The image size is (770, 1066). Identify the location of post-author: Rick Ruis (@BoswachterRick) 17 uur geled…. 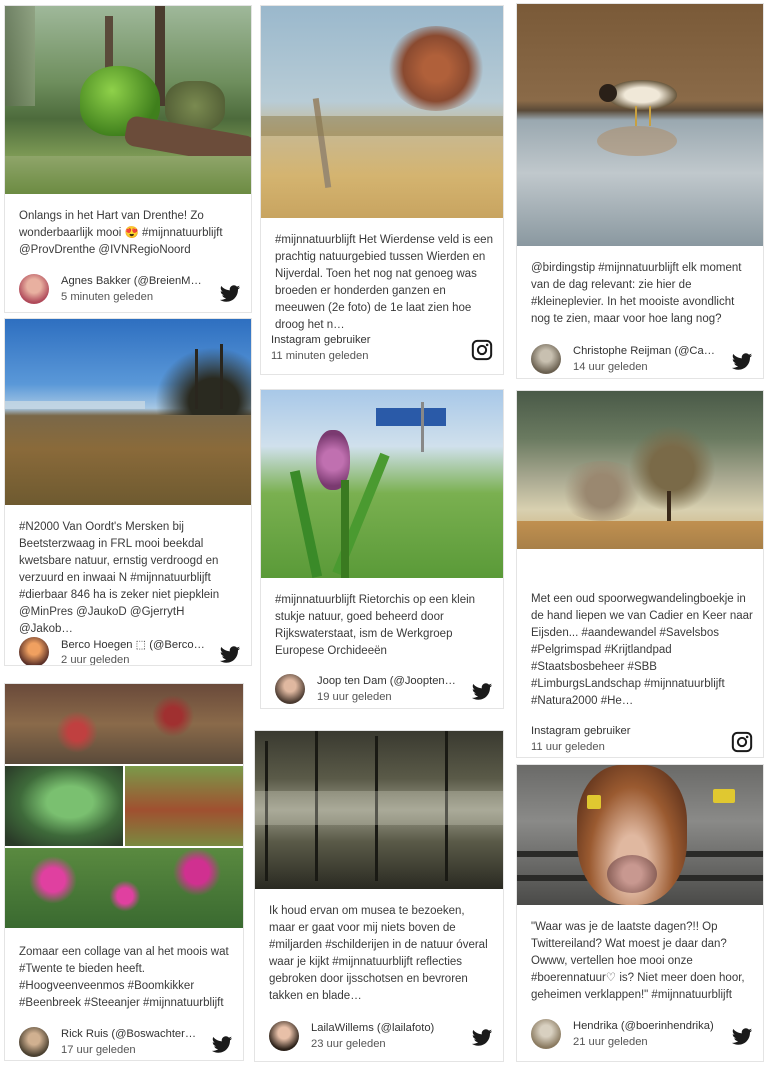
(127, 1043).